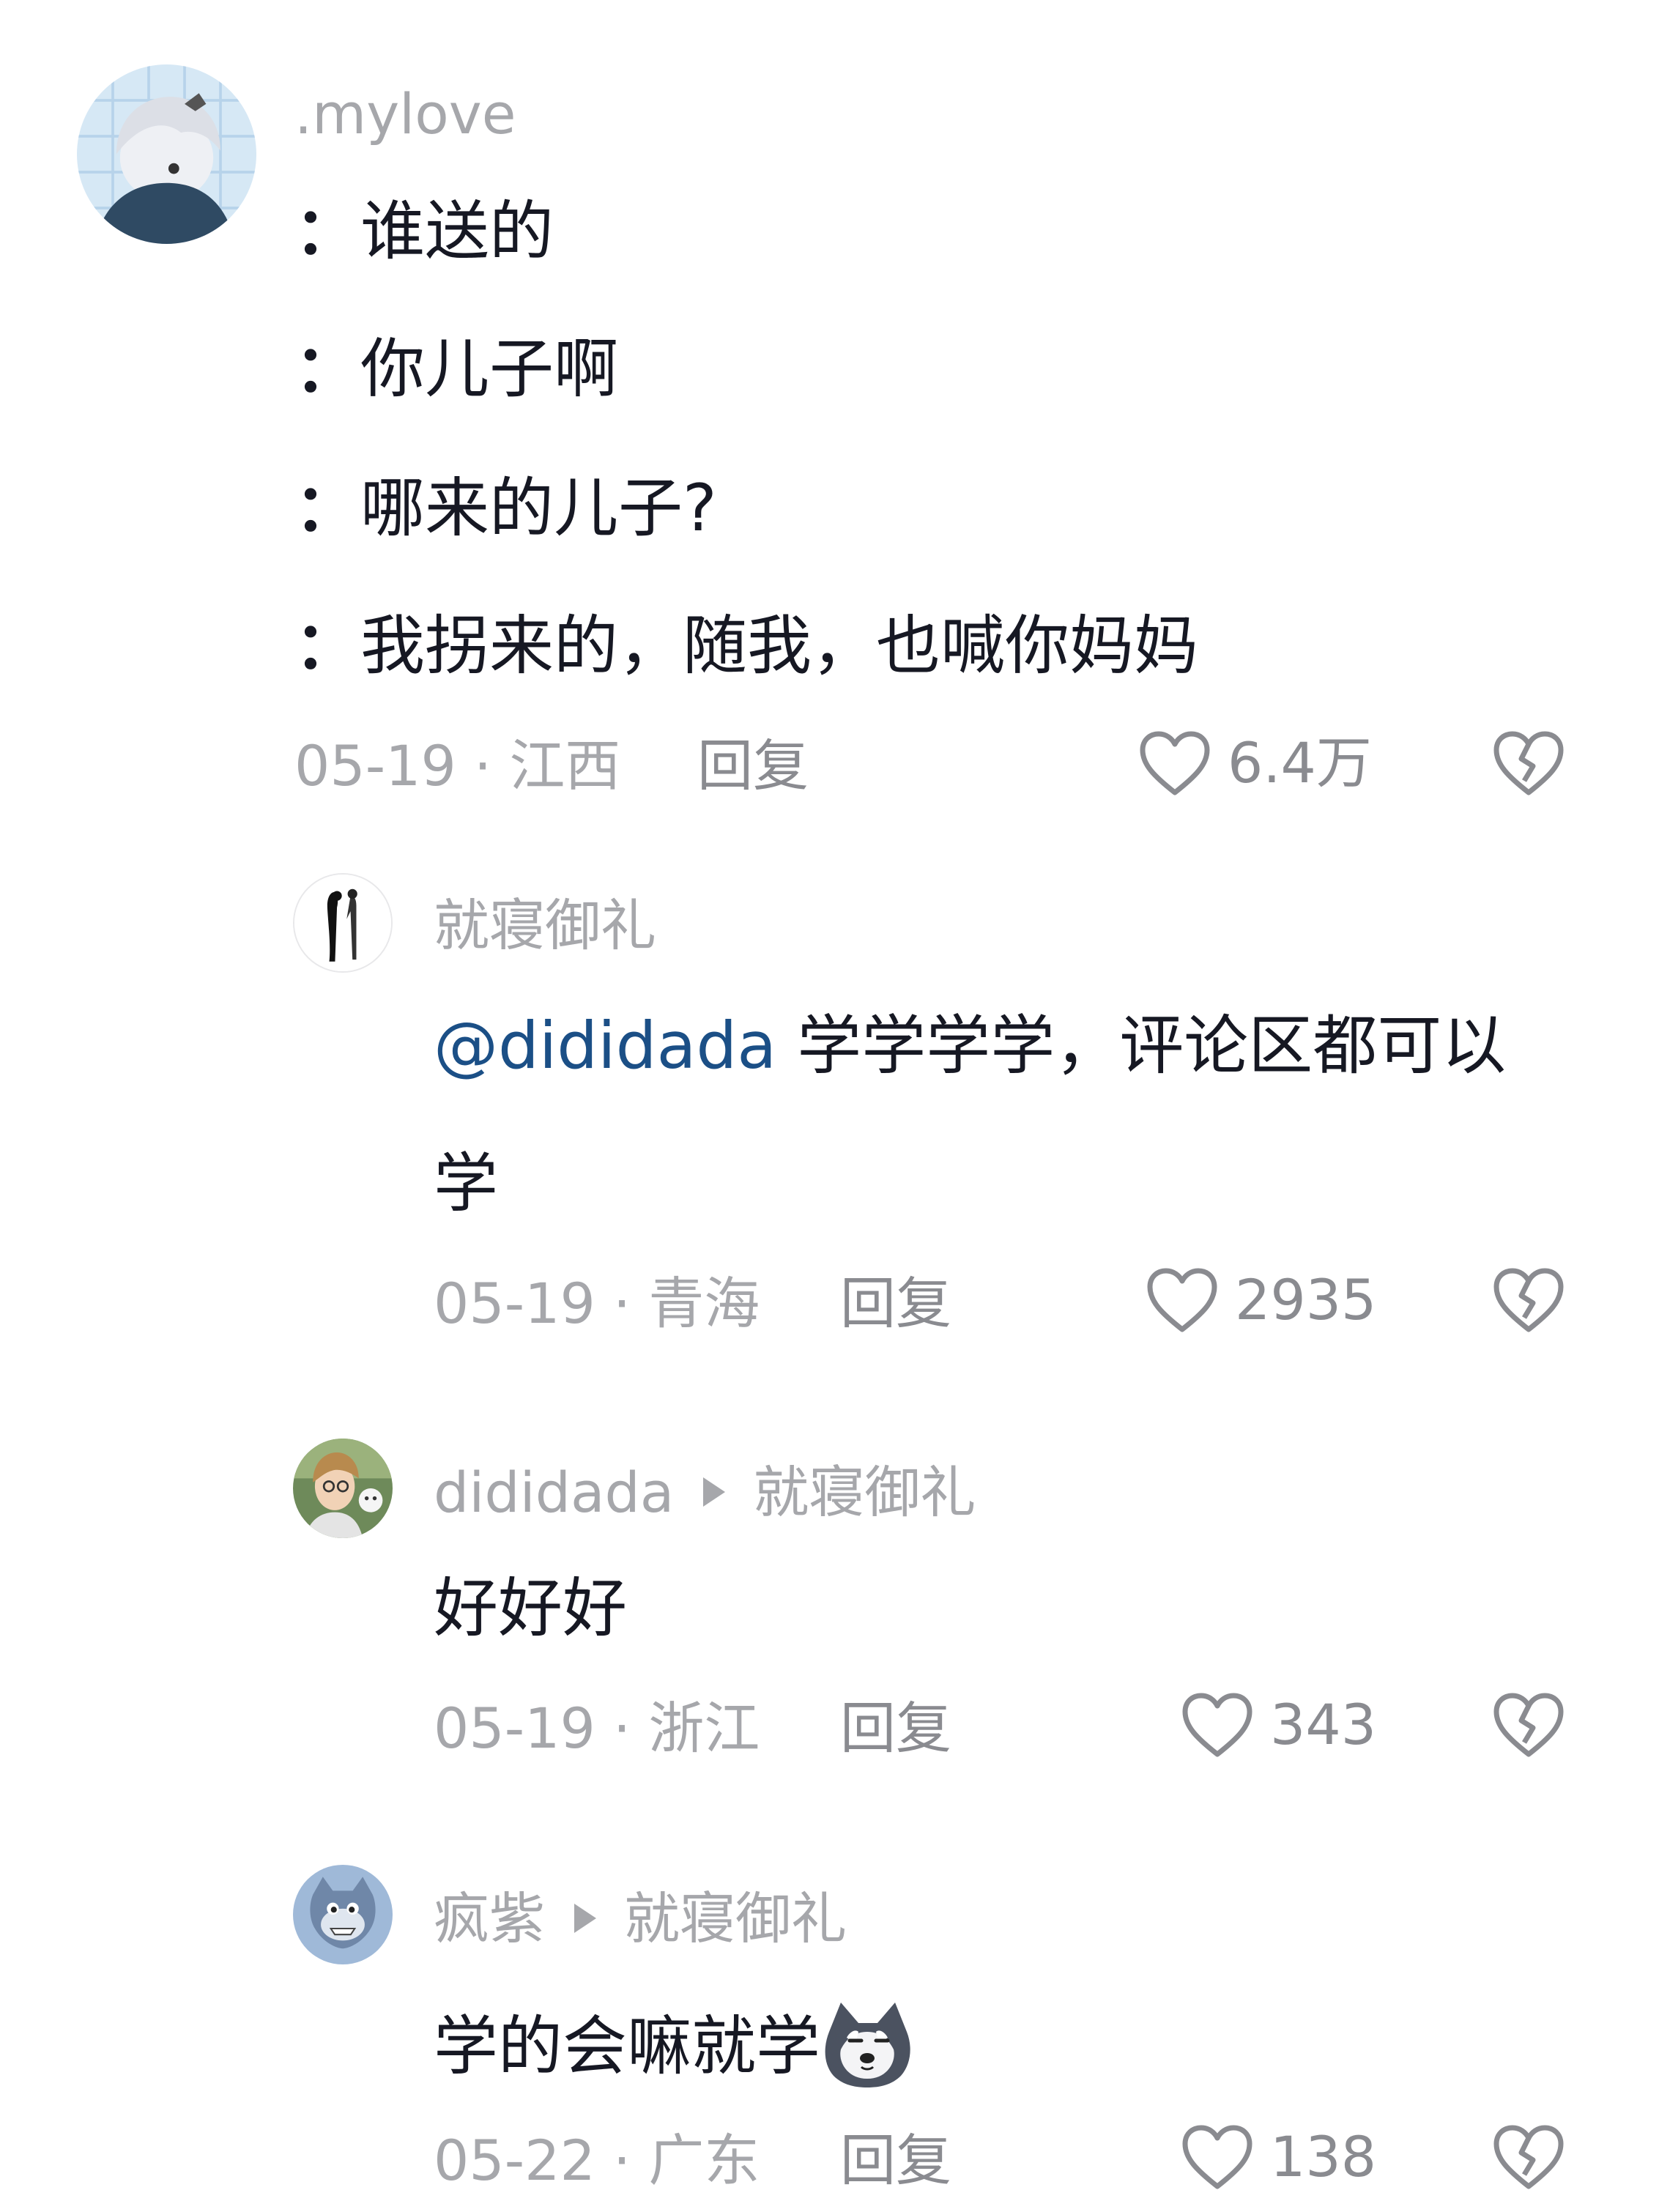 The height and width of the screenshot is (2212, 1659). I want to click on username: 就寝御礼, so click(545, 926).